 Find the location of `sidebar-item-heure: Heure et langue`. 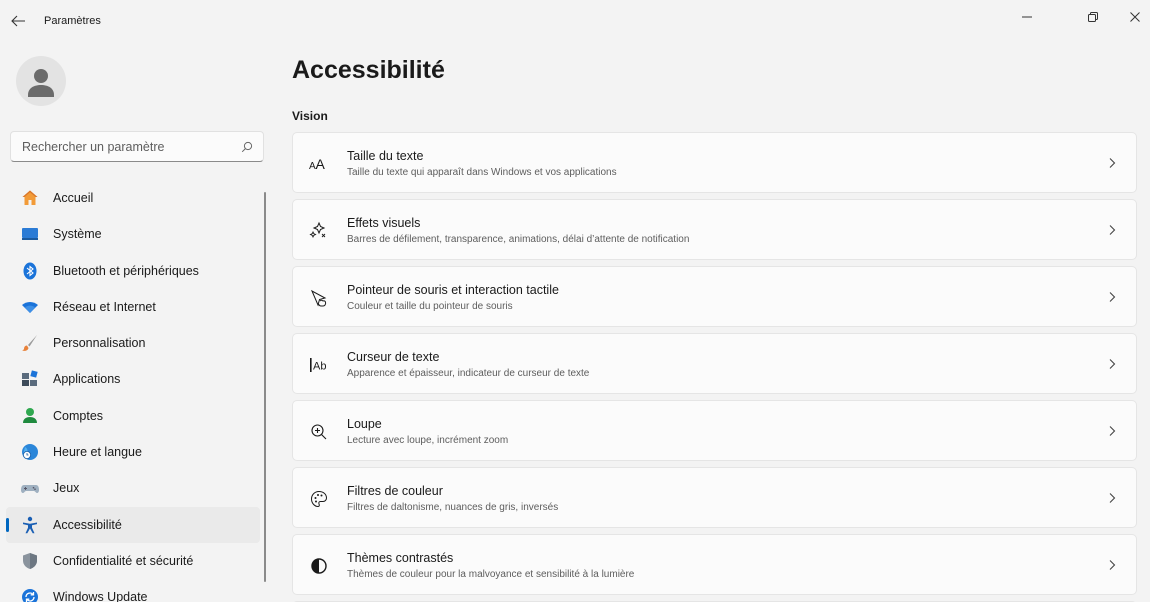

sidebar-item-heure: Heure et langue is located at coordinates (133, 452).